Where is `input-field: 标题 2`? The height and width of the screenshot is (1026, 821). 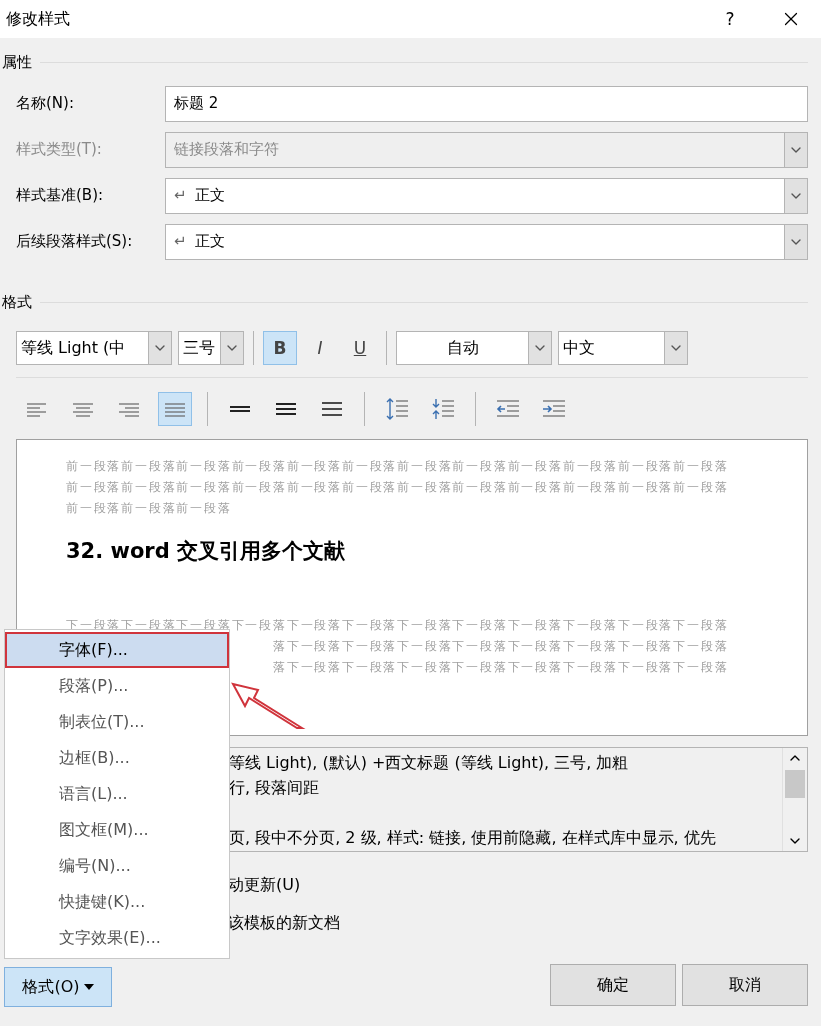
input-field: 标题 2 is located at coordinates (486, 103).